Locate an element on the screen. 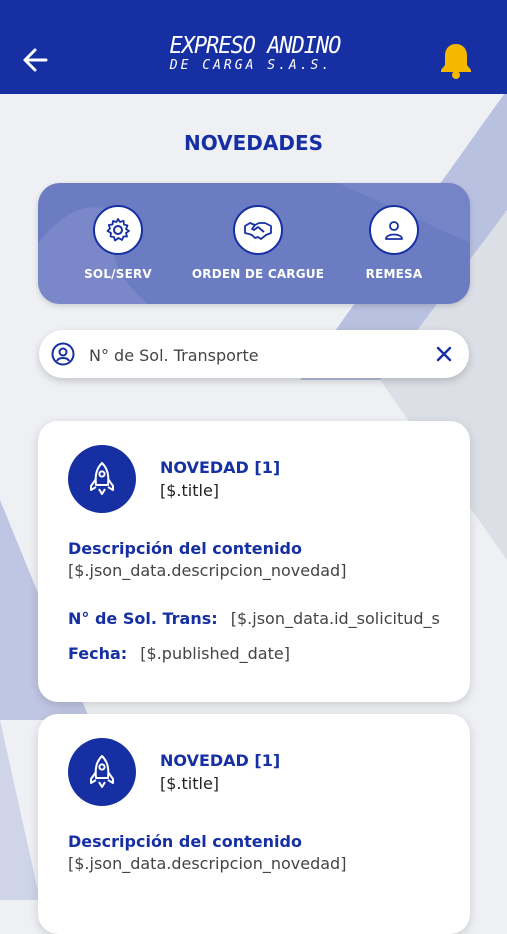  close-icon is located at coordinates (444, 354).